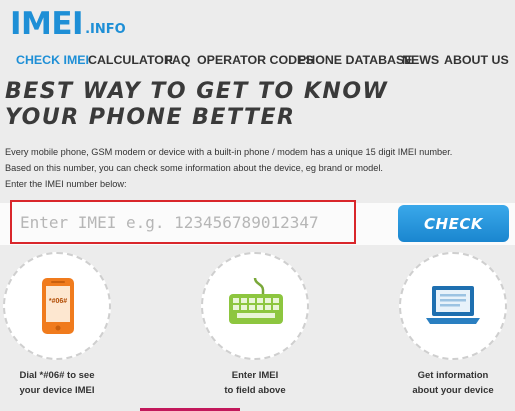 The height and width of the screenshot is (411, 515). I want to click on phone-icon, so click(58, 306).